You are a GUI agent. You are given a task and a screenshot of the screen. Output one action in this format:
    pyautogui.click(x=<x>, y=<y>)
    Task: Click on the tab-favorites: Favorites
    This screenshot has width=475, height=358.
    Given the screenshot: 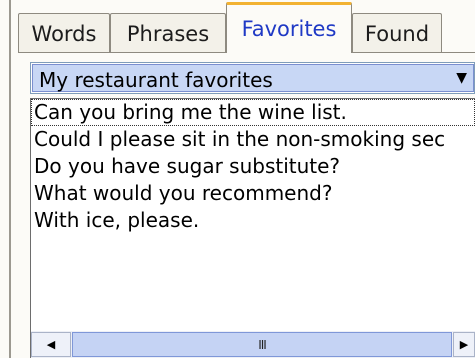 What is the action you would take?
    pyautogui.click(x=289, y=27)
    